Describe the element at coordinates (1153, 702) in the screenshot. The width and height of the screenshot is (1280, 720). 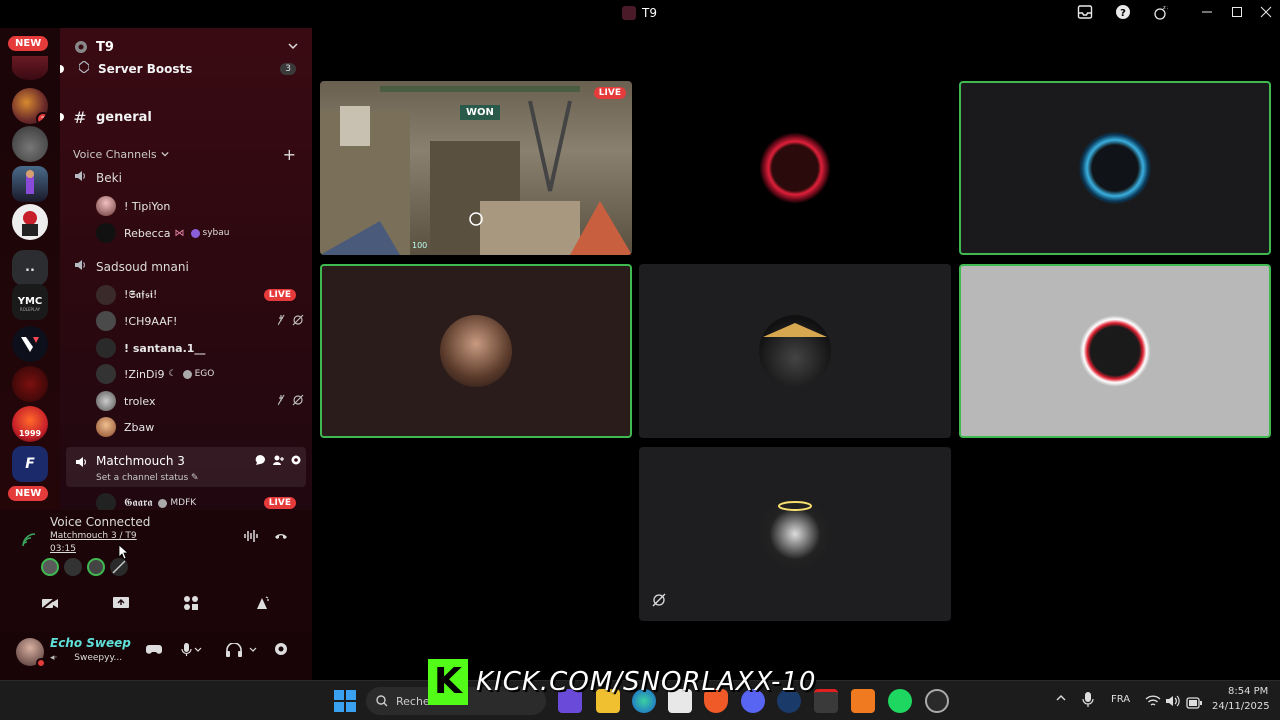
I see `wifi-icon` at that location.